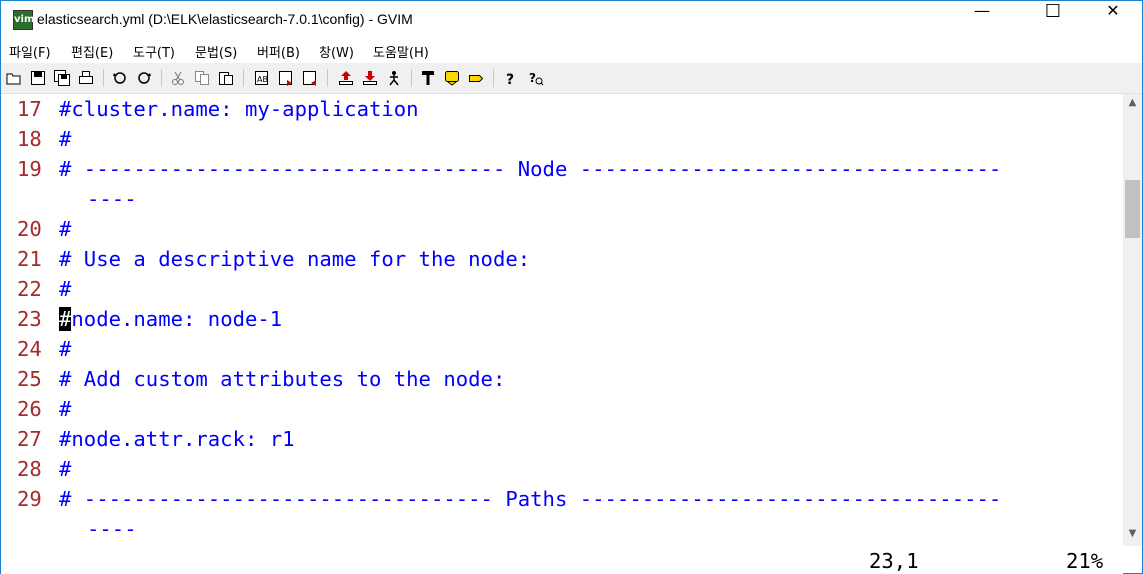 This screenshot has height=574, width=1143. Describe the element at coordinates (1113, 20) in the screenshot. I see `close-button: ✕` at that location.